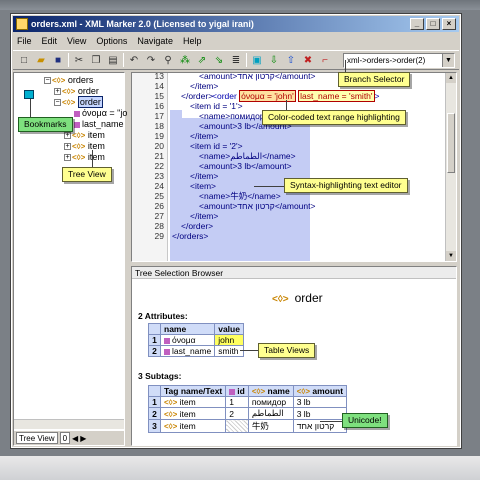 The image size is (480, 480). Describe the element at coordinates (87, 174) in the screenshot. I see `callout-tree-view: Tree View` at that location.